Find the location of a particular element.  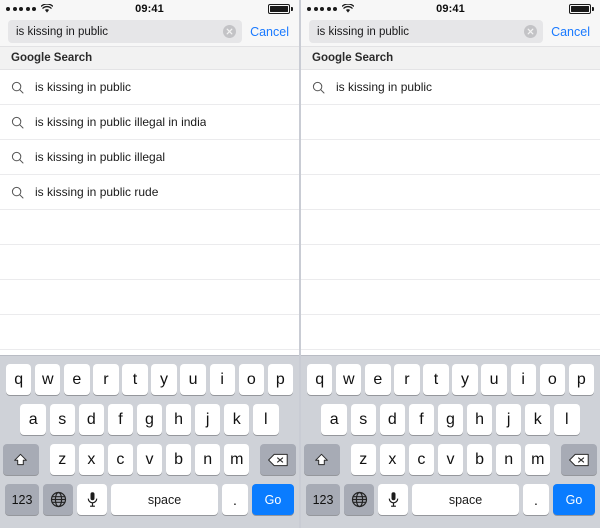

status-bar: 09:41 is located at coordinates (149, 8).